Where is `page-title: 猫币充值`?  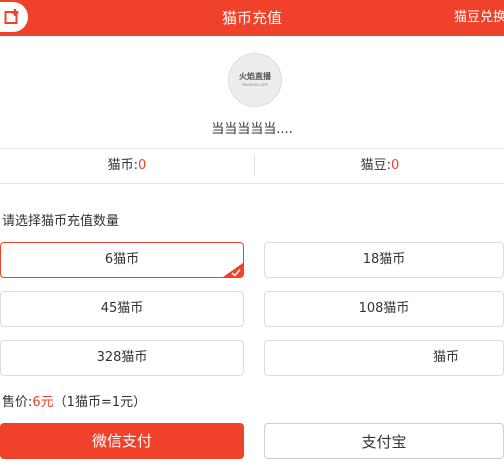
page-title: 猫币充值 is located at coordinates (251, 18).